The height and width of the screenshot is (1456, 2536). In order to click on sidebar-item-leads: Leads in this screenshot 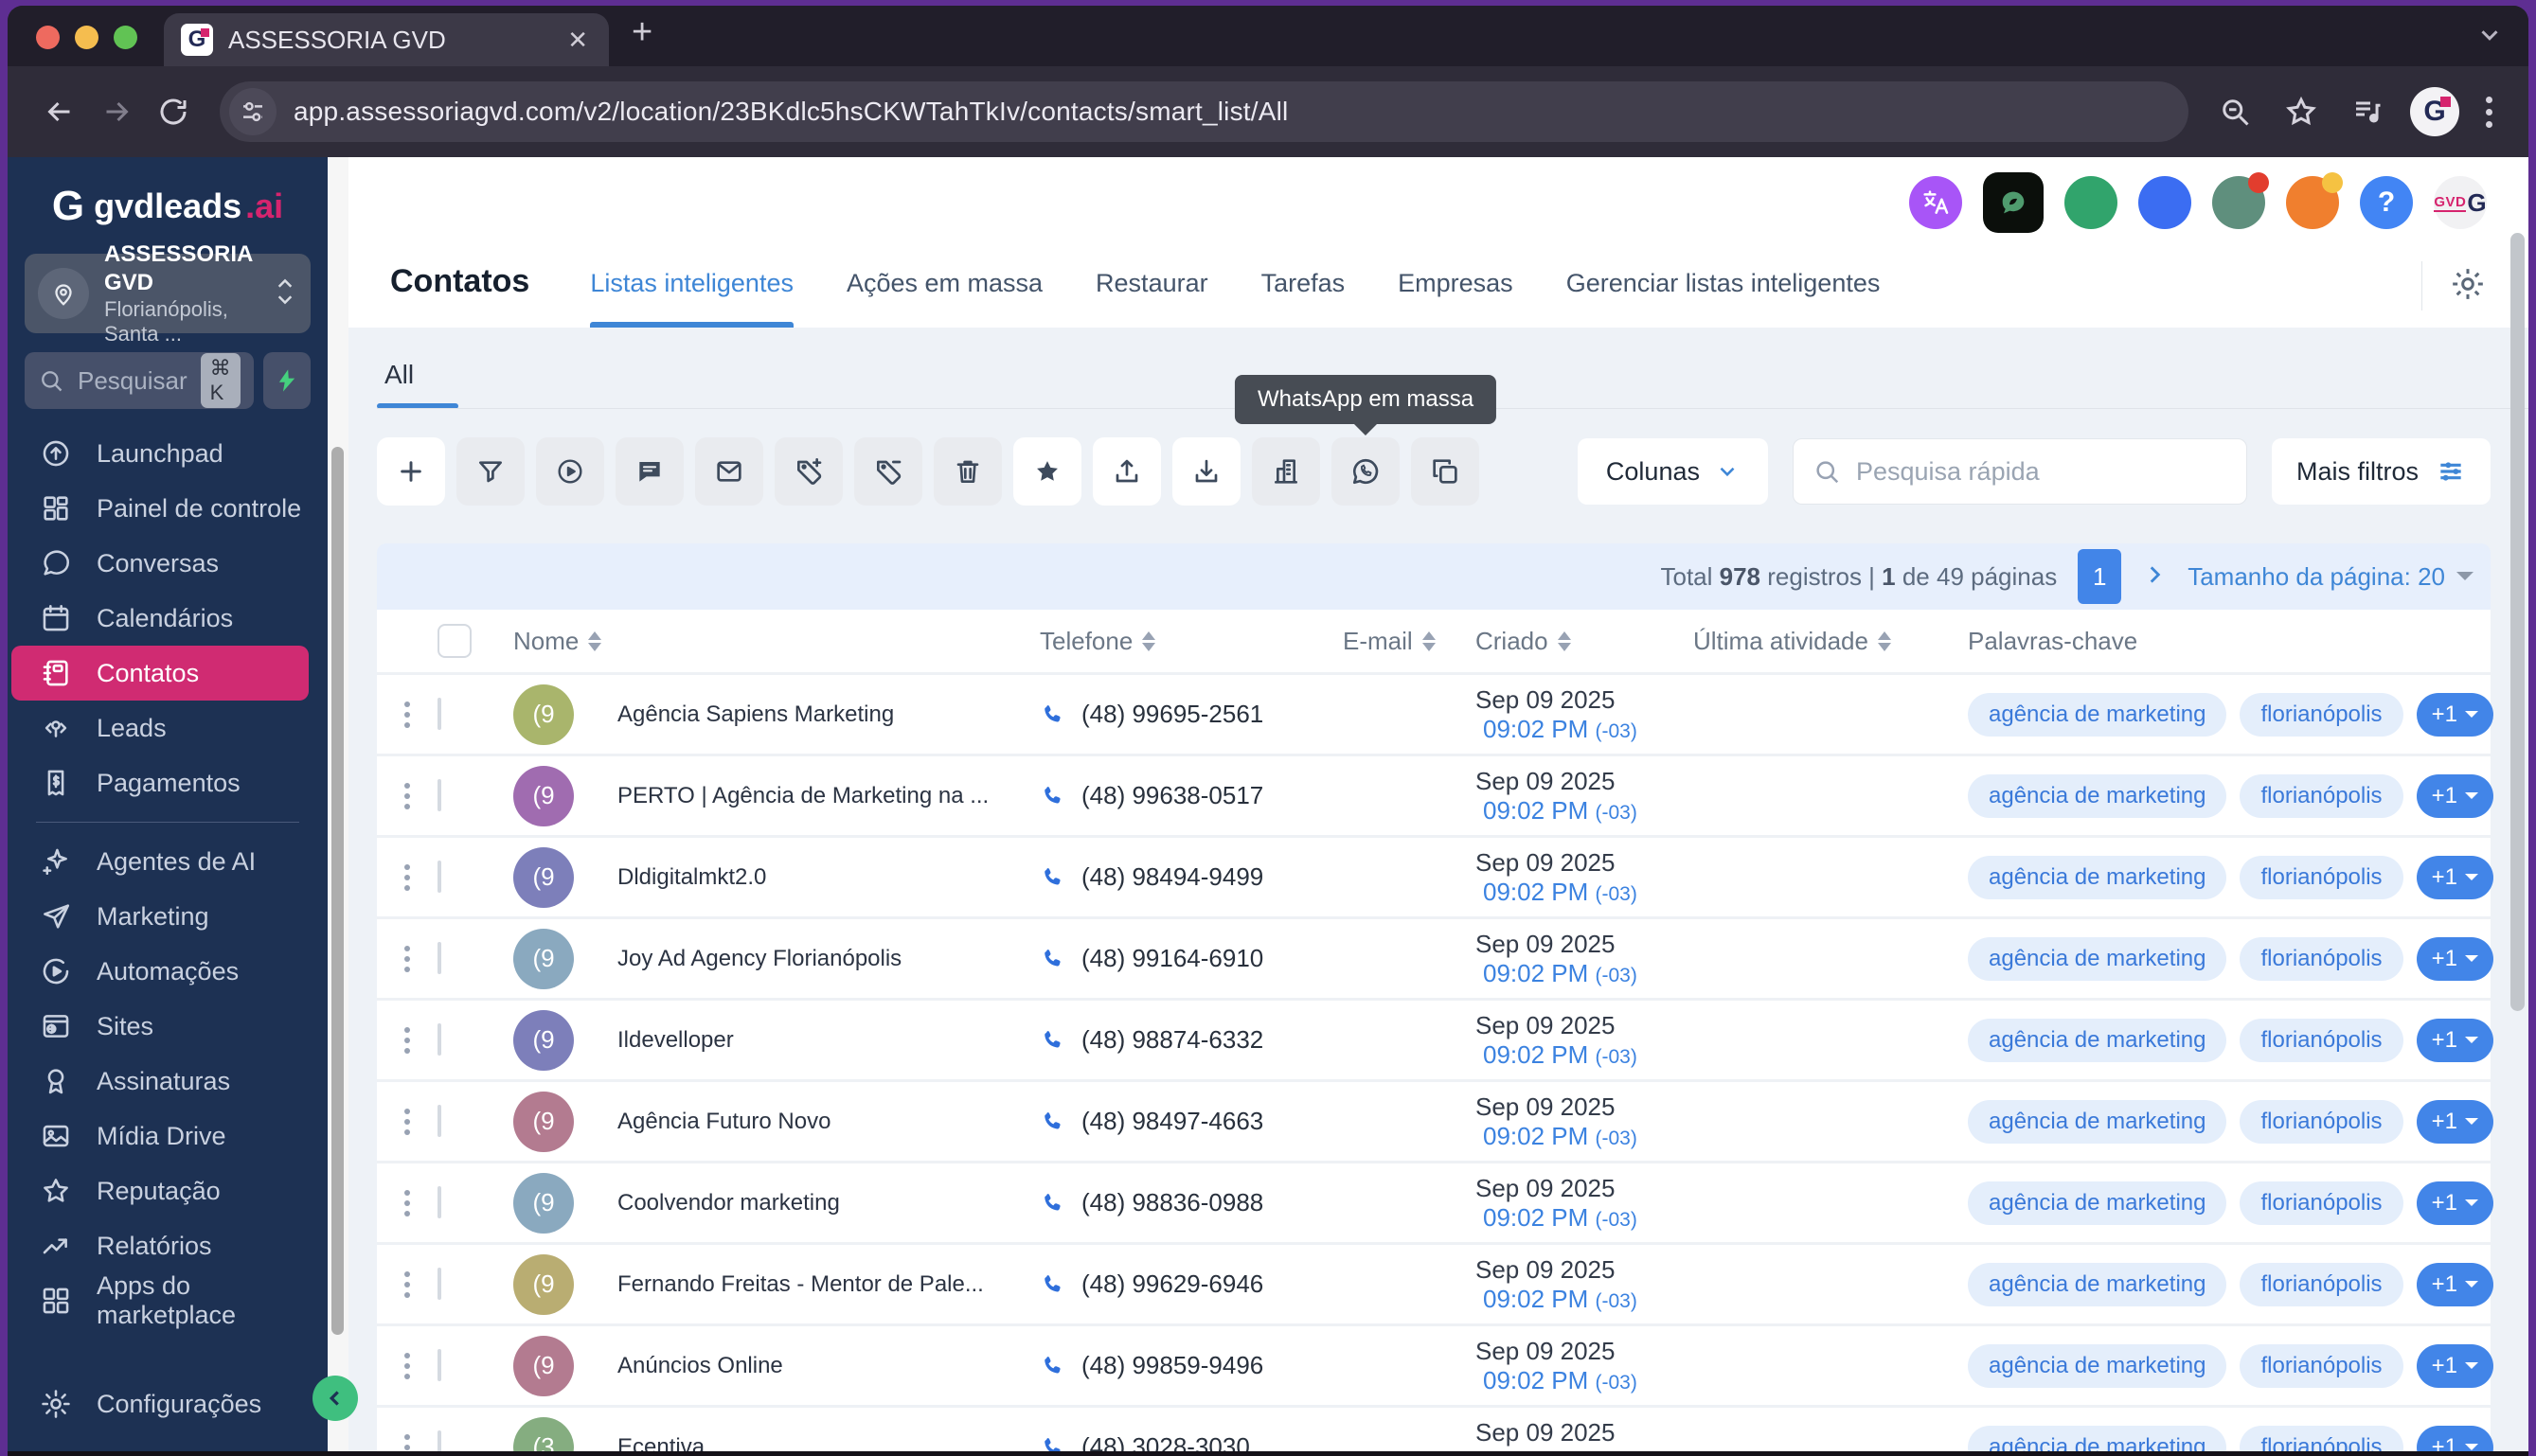, I will do `click(168, 728)`.